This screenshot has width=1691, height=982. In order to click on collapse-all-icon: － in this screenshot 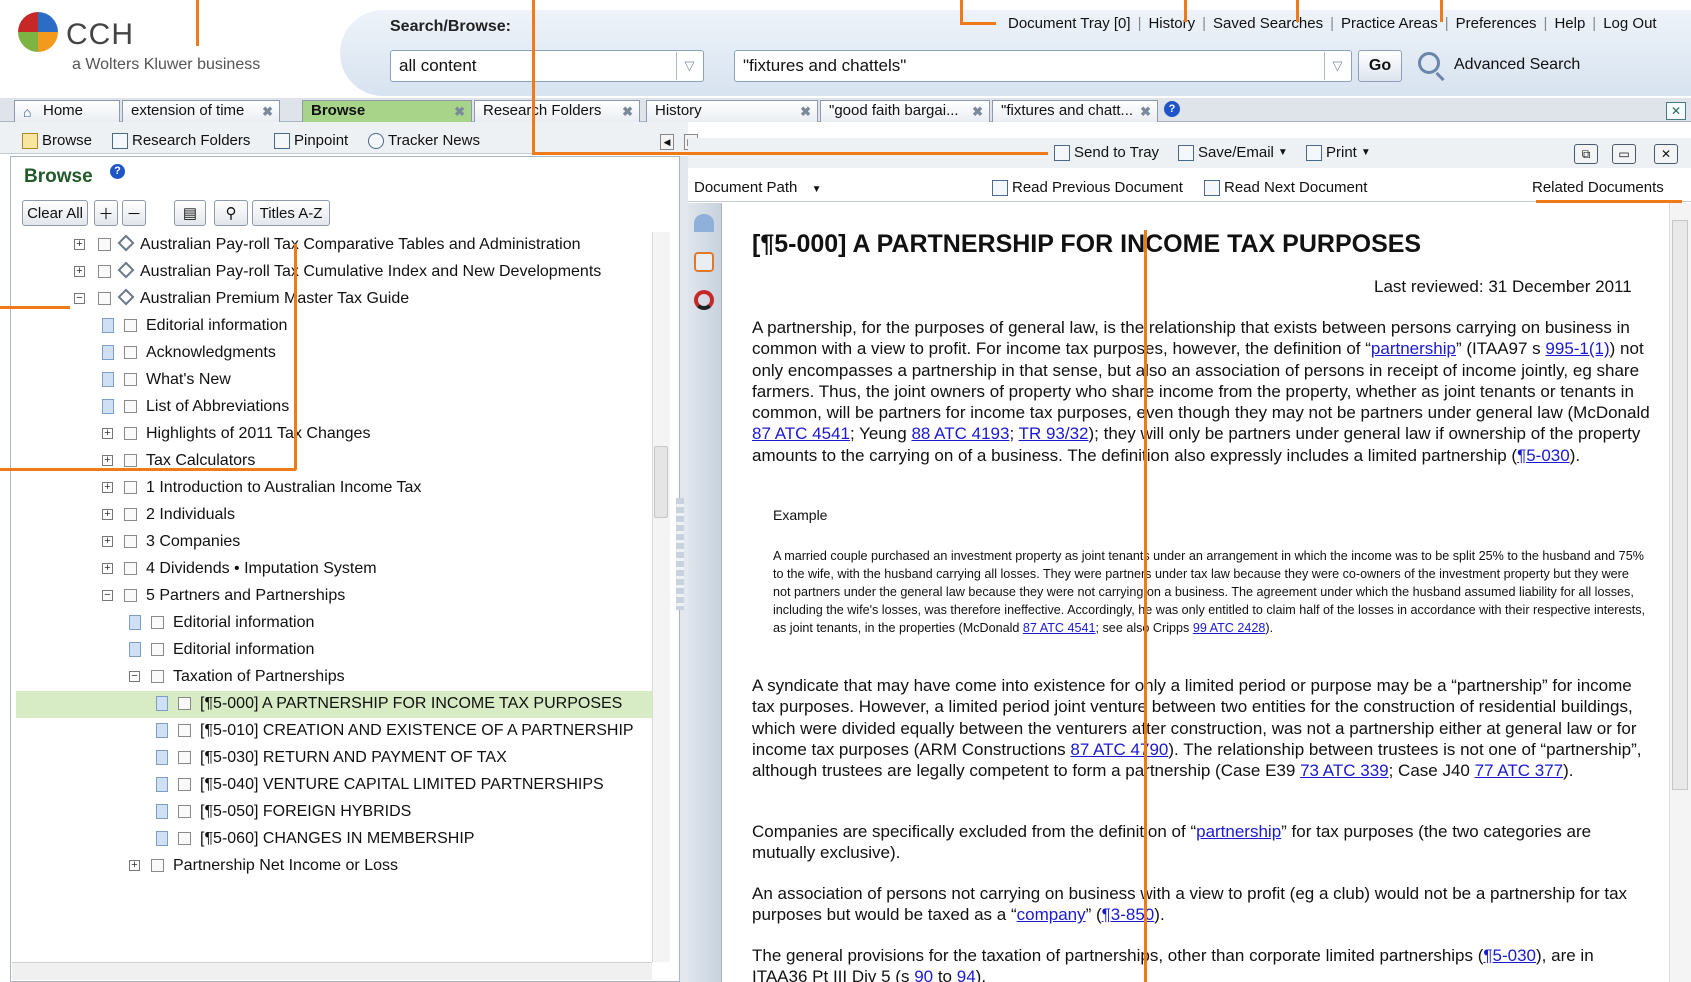, I will do `click(134, 213)`.